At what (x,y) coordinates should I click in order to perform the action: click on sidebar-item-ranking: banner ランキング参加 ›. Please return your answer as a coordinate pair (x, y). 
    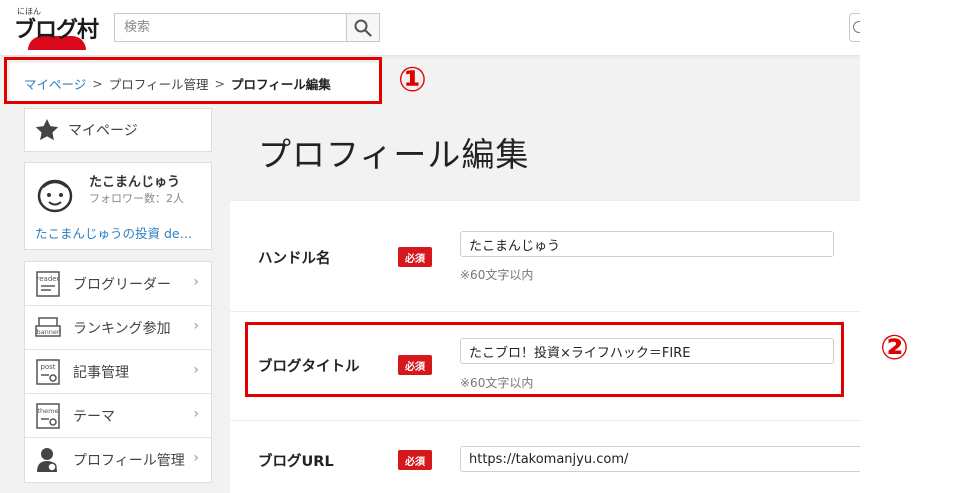
    Looking at the image, I should click on (118, 328).